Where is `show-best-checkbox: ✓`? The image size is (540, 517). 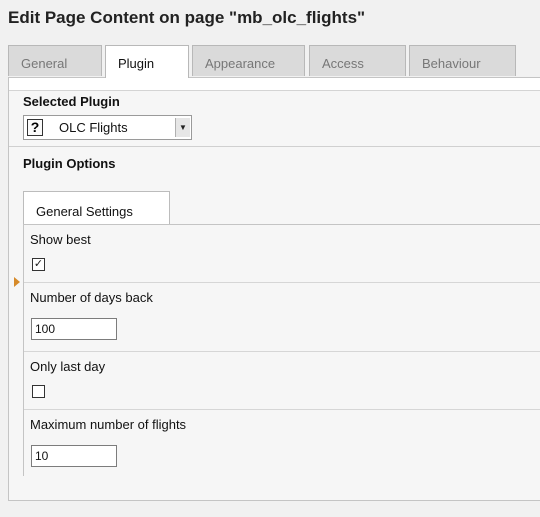
show-best-checkbox: ✓ is located at coordinates (38, 264).